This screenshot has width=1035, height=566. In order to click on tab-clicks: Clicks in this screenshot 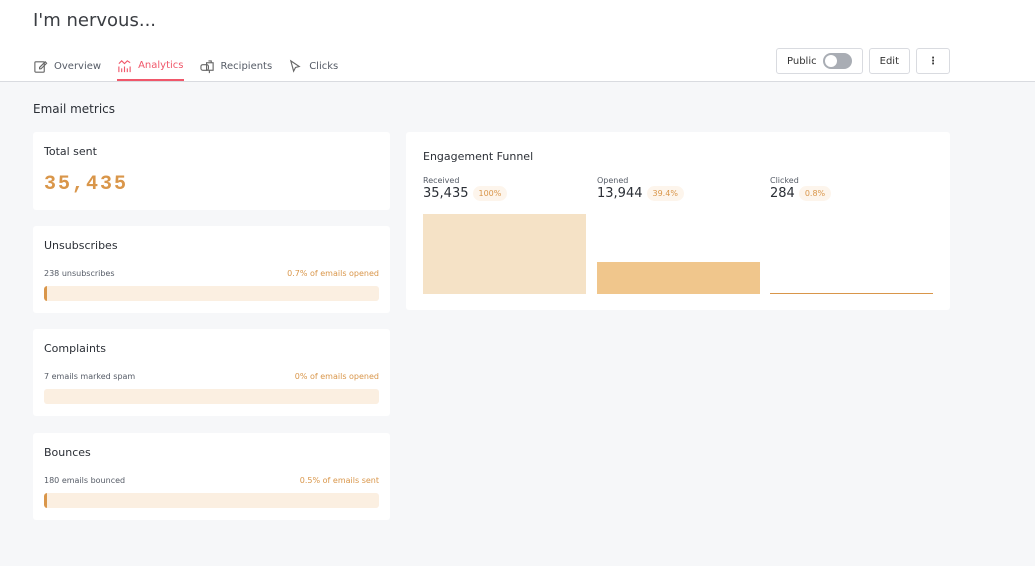, I will do `click(313, 66)`.